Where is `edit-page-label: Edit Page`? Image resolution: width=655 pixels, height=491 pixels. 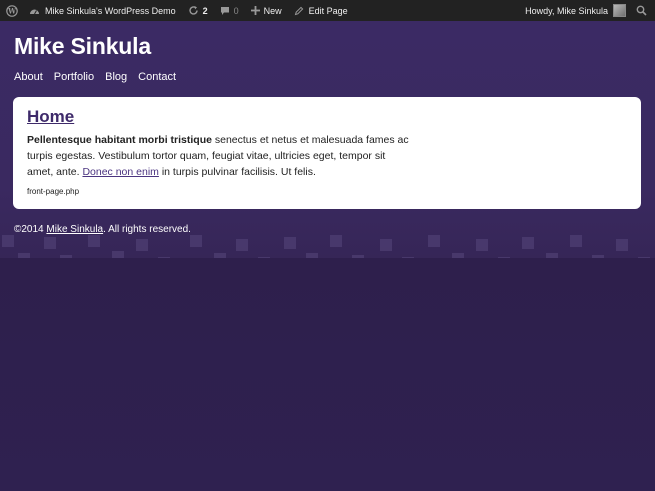 edit-page-label: Edit Page is located at coordinates (328, 10).